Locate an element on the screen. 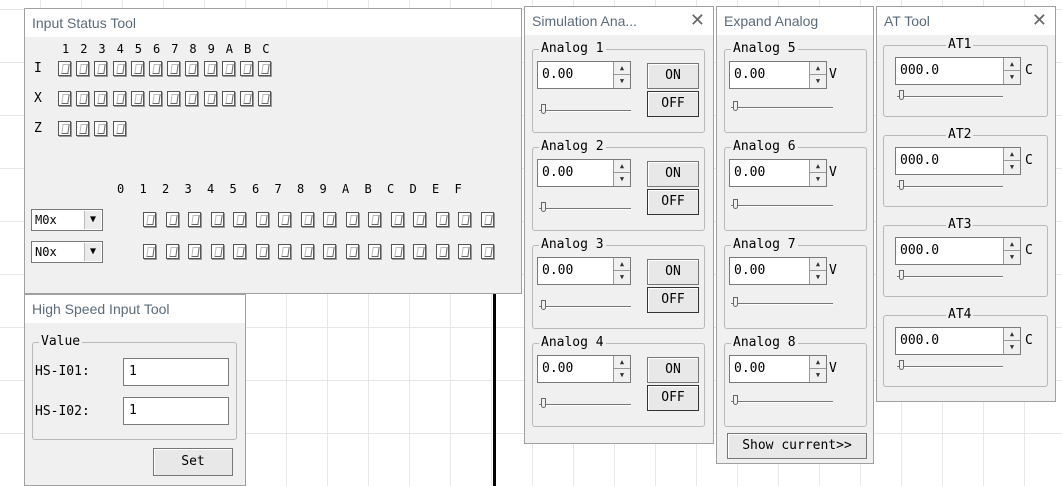  set-button: Set is located at coordinates (193, 462).